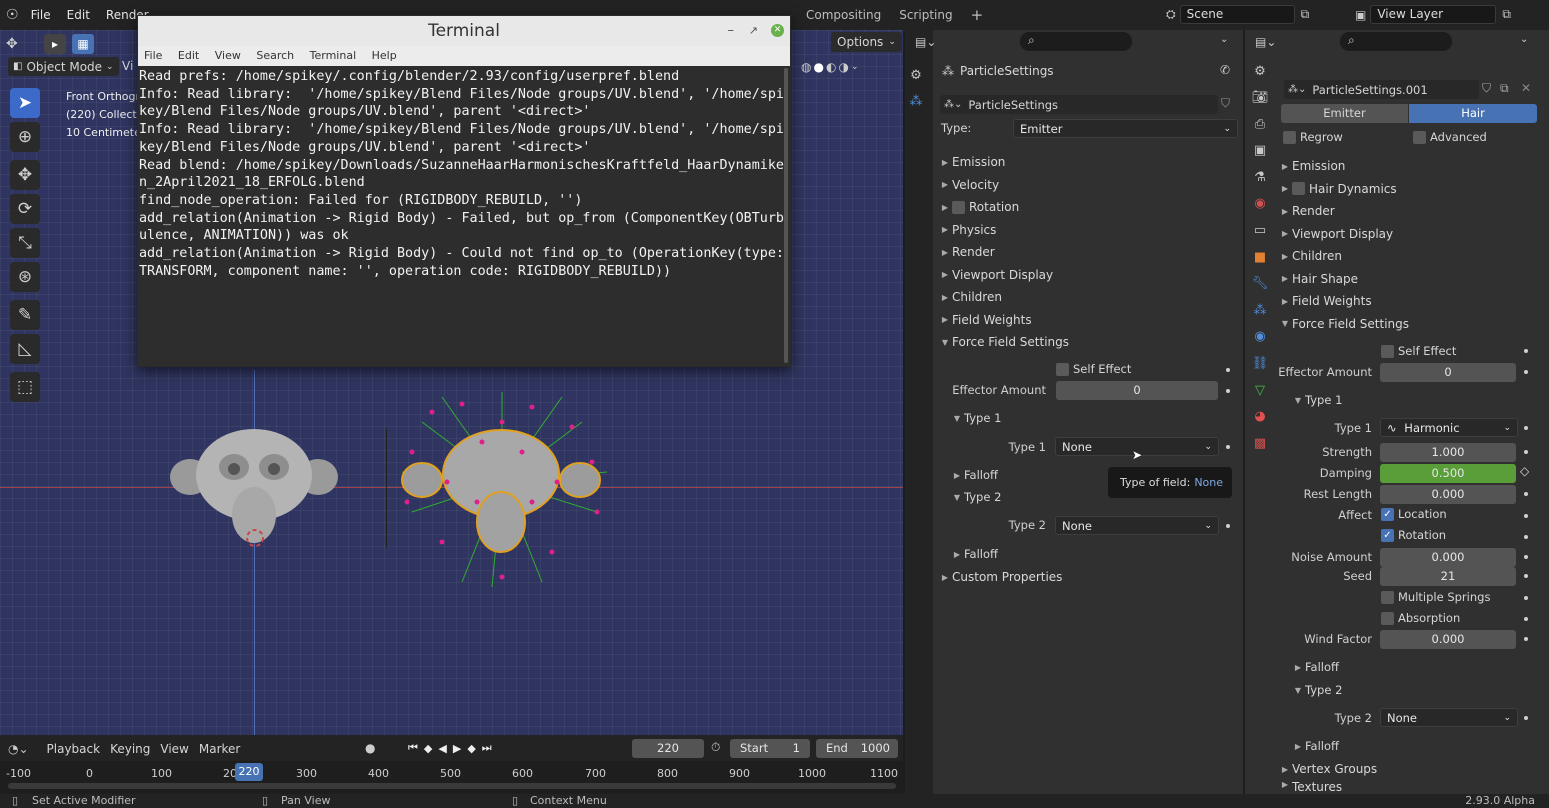  Describe the element at coordinates (1237, 14) in the screenshot. I see `scene-field: Scene` at that location.